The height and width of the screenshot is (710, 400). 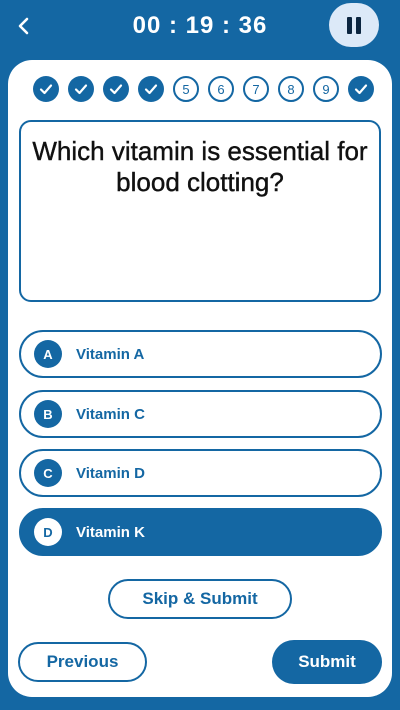 I want to click on option-label: Vitamin A, so click(x=110, y=354).